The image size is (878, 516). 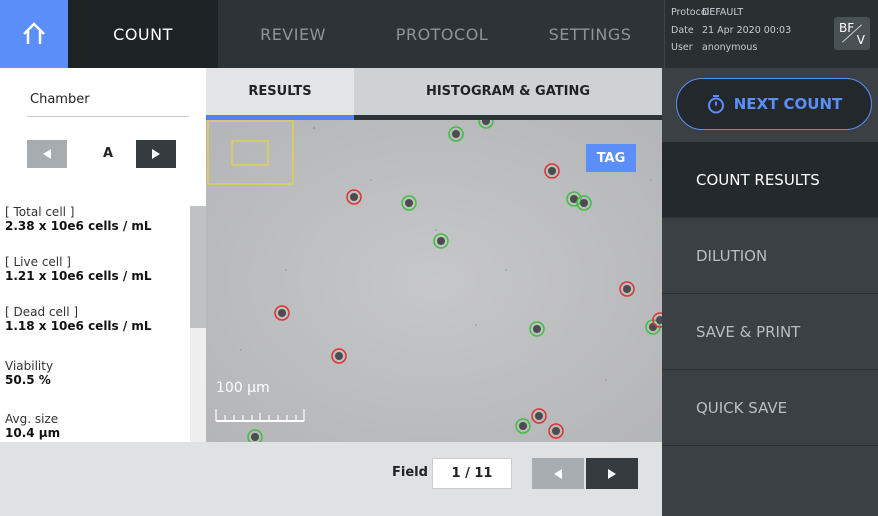 I want to click on result-value: 1.21 x 10e6 cells / mL, so click(x=78, y=276).